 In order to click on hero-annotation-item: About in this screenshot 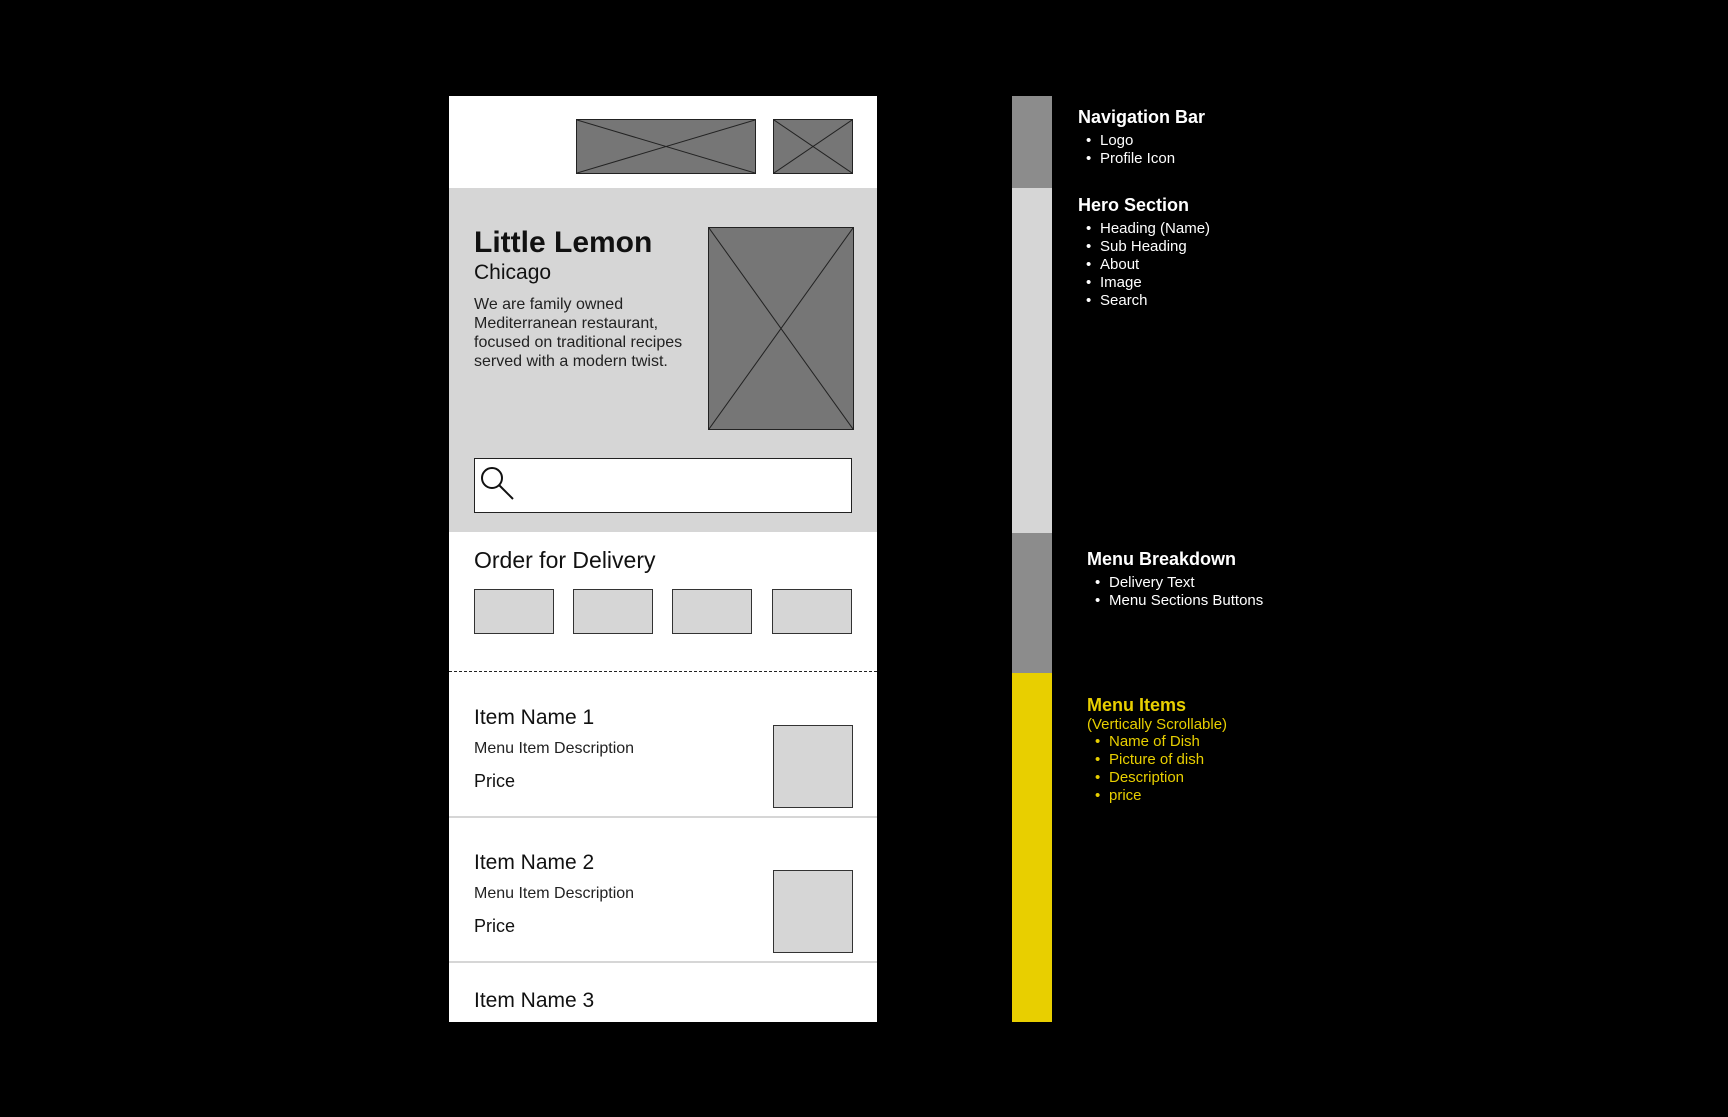, I will do `click(1148, 265)`.